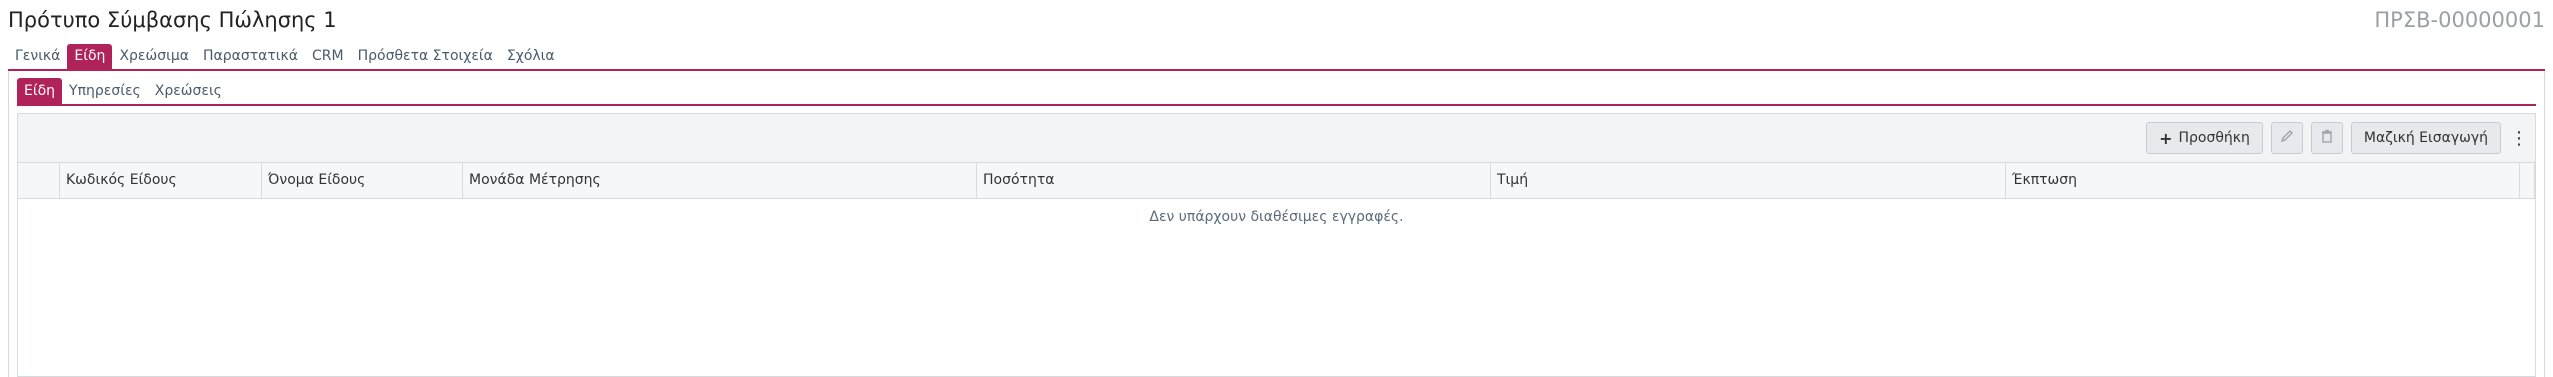 The width and height of the screenshot is (2553, 377). I want to click on tab-items: Είδη, so click(90, 56).